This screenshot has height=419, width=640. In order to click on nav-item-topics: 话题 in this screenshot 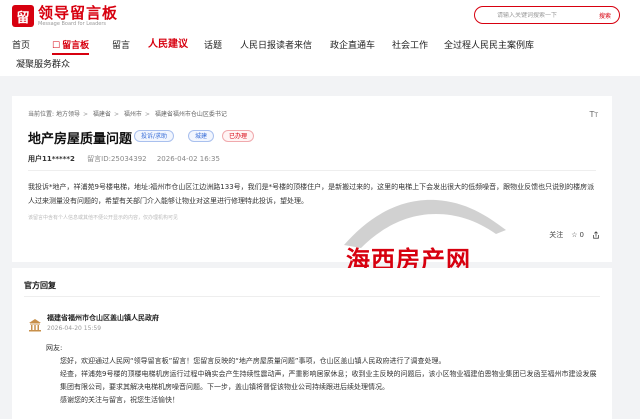, I will do `click(213, 46)`.